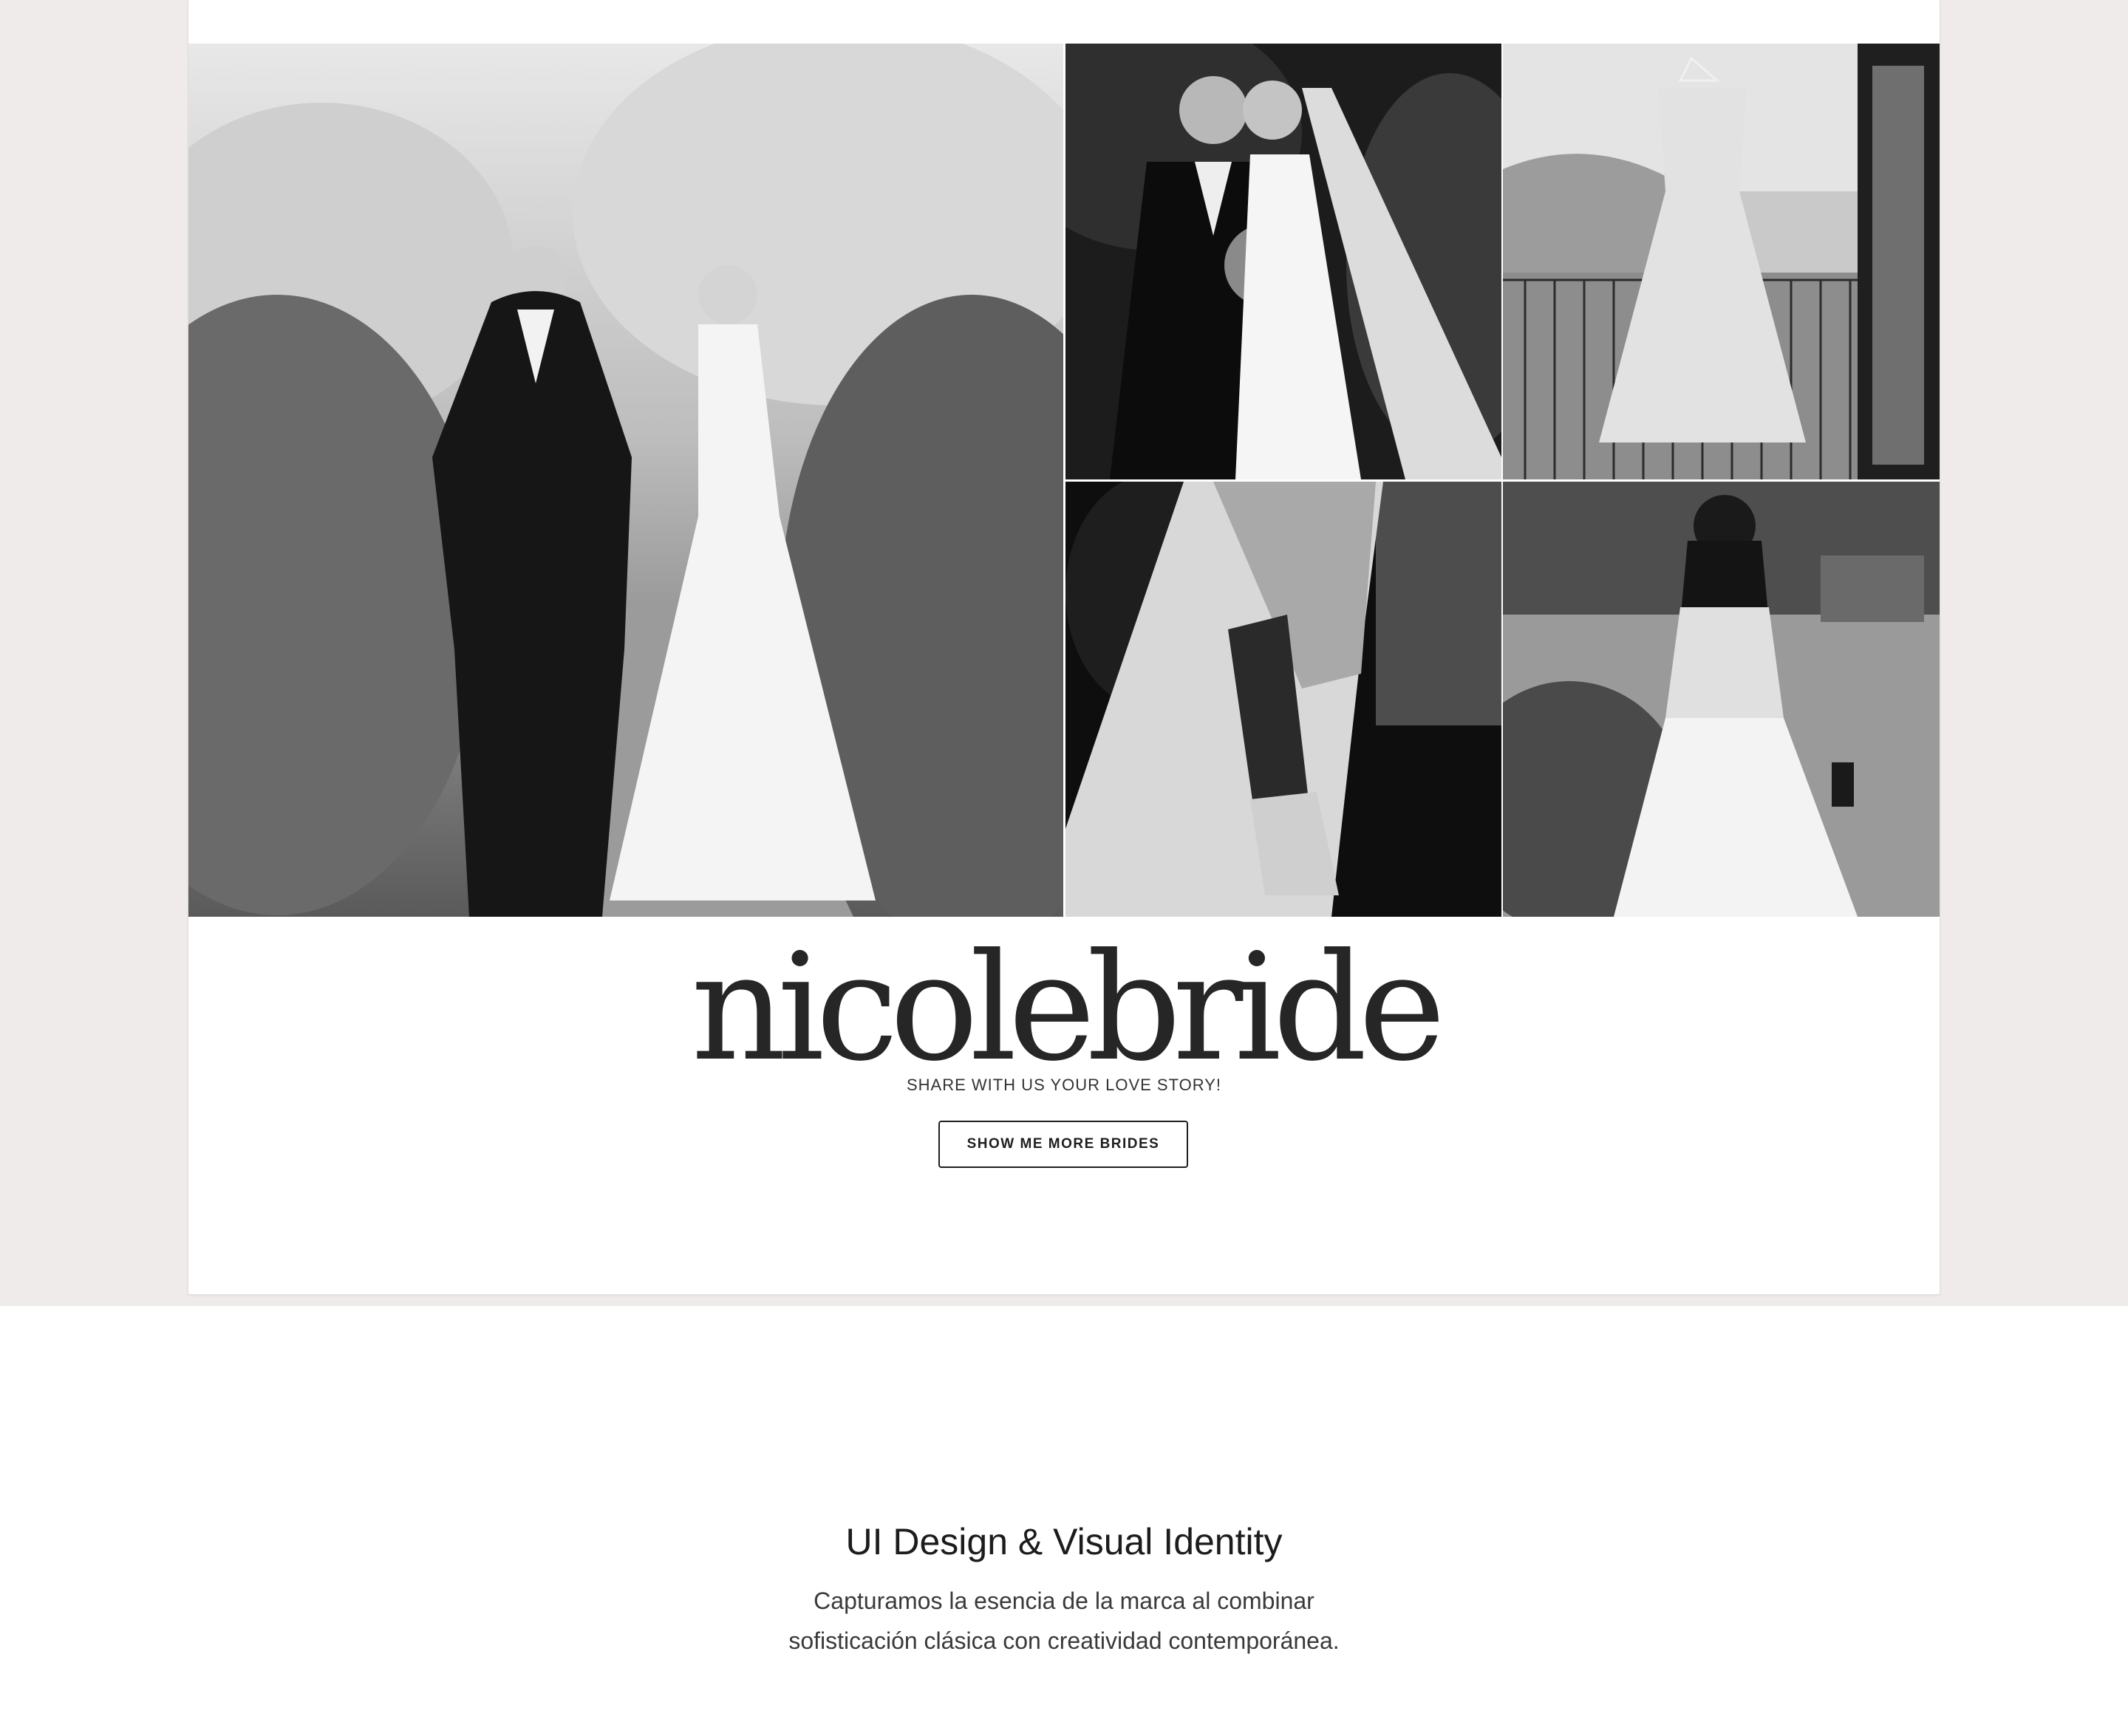 The height and width of the screenshot is (1736, 2128). Describe the element at coordinates (1064, 1085) in the screenshot. I see `brand-tagline: SHARE WITH US YOUR LOVE STORY!` at that location.